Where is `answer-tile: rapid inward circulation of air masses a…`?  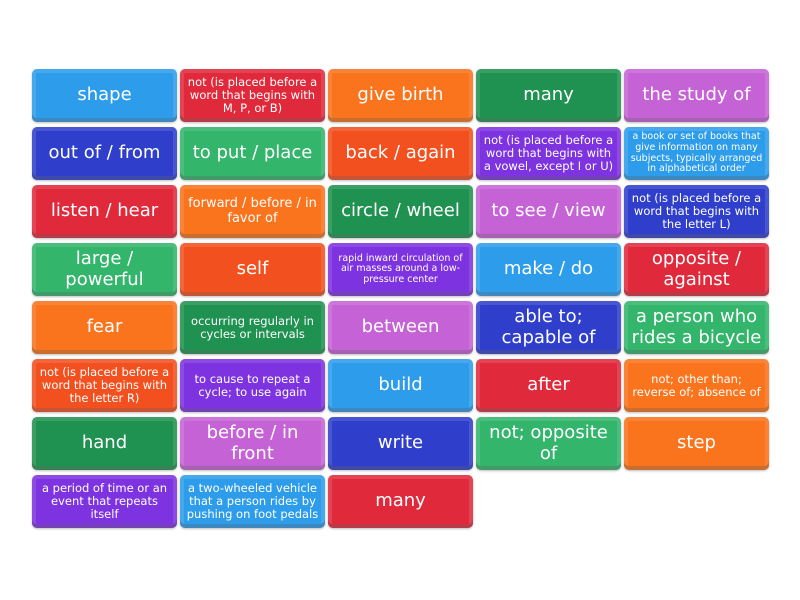 answer-tile: rapid inward circulation of air masses a… is located at coordinates (400, 269).